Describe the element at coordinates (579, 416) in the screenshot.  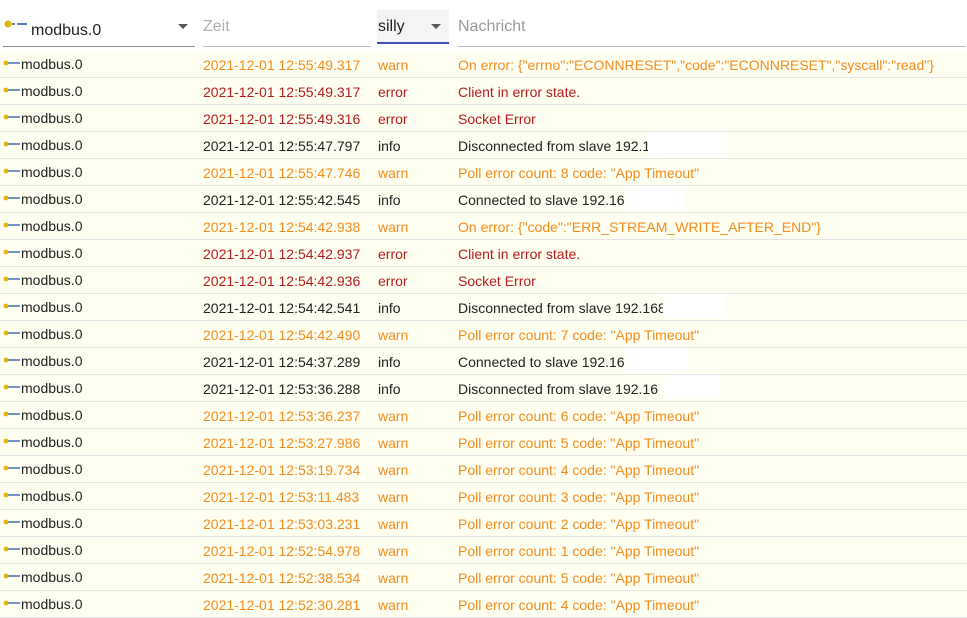
I see `log-message: Poll error count: 6 code: "App Timeout"` at that location.